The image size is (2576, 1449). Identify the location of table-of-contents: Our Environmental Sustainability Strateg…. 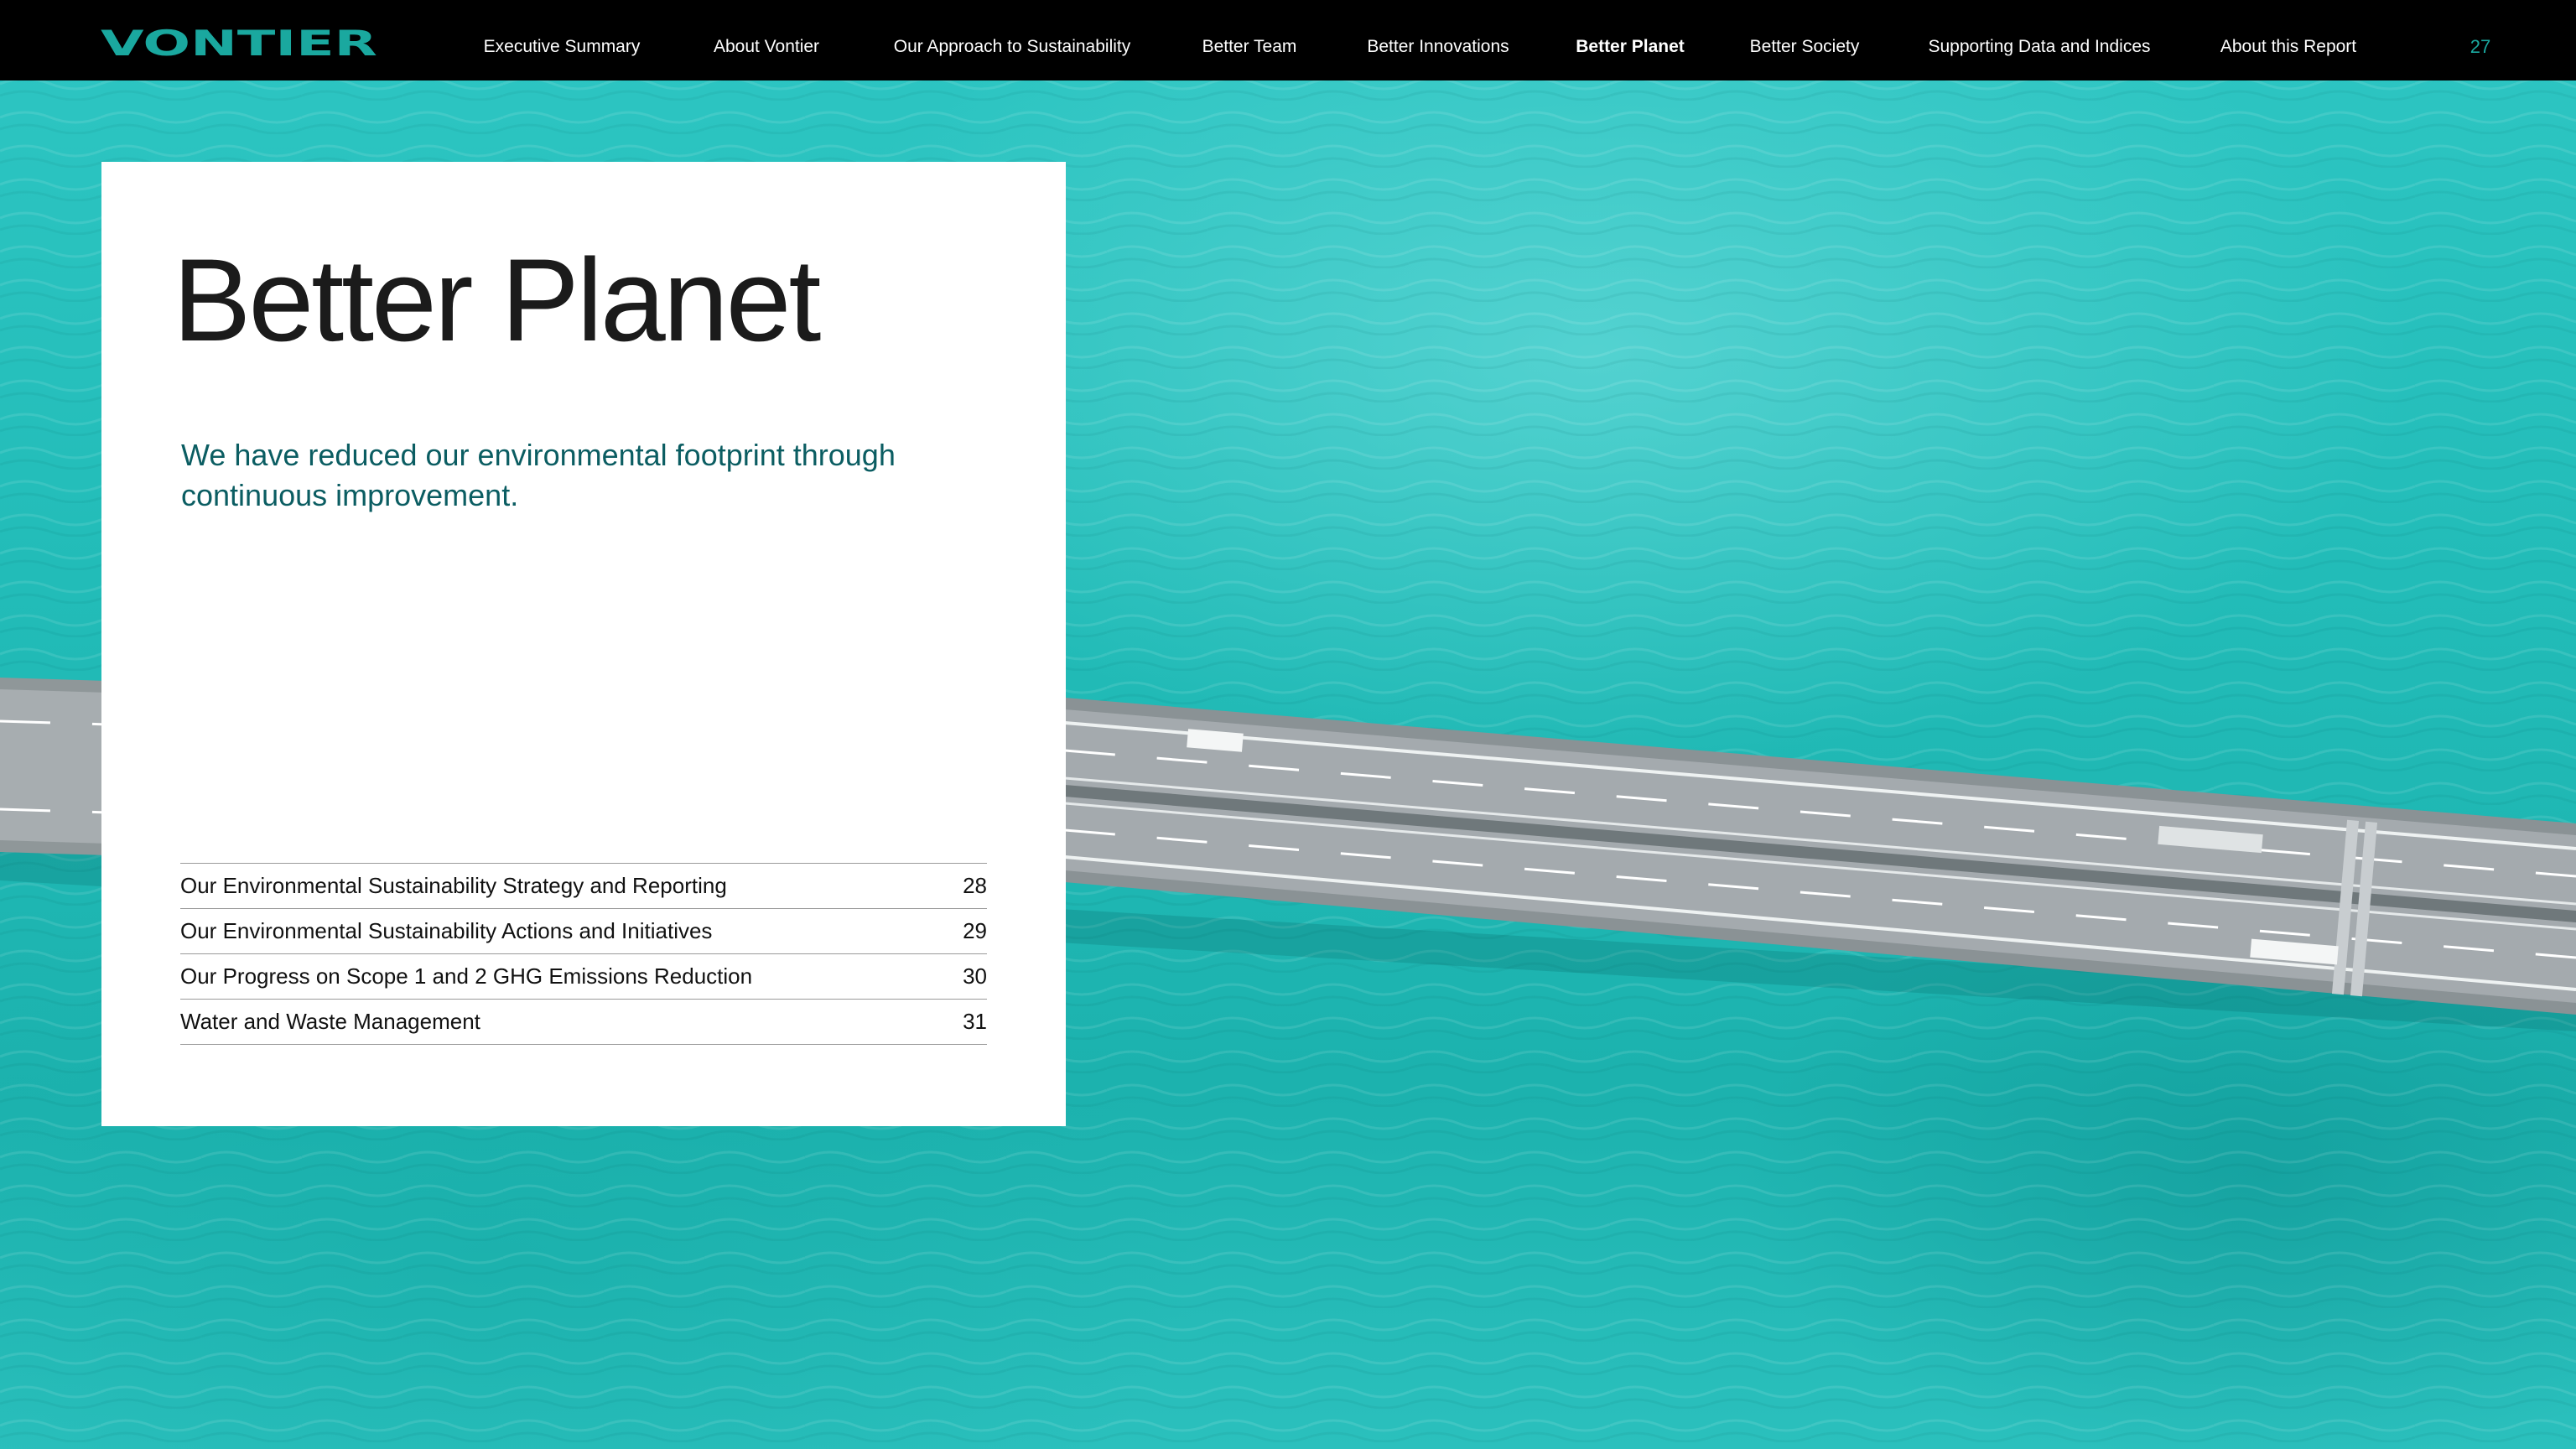
(583, 954).